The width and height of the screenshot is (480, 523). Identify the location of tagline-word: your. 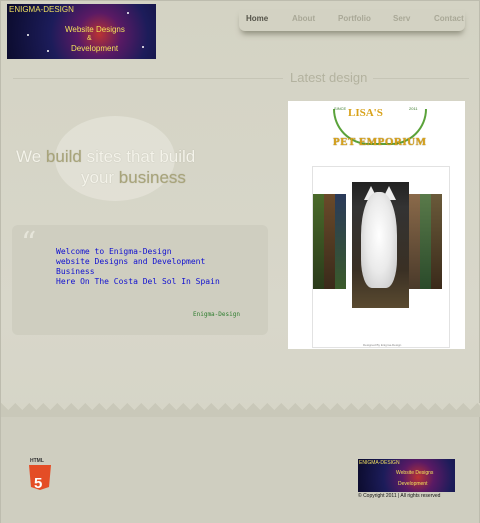
(100, 177).